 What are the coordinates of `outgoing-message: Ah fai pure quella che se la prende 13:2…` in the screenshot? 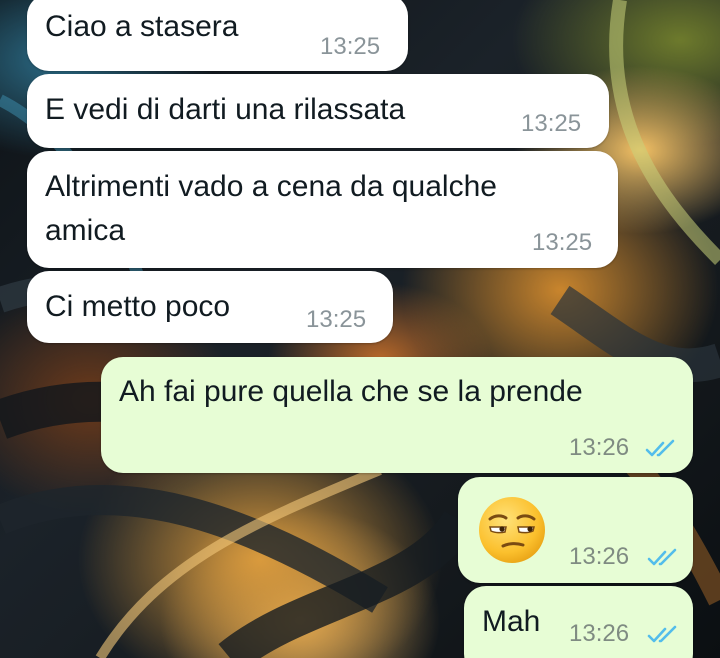 It's located at (397, 415).